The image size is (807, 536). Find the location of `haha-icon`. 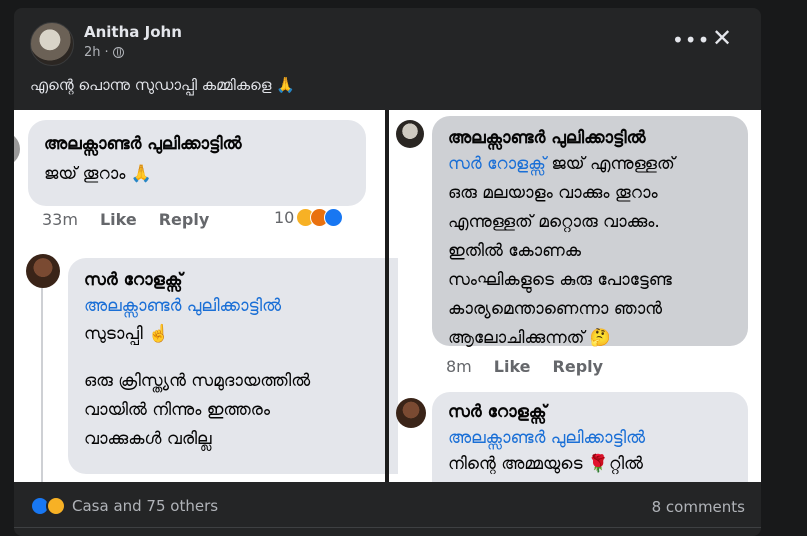

haha-icon is located at coordinates (56, 506).